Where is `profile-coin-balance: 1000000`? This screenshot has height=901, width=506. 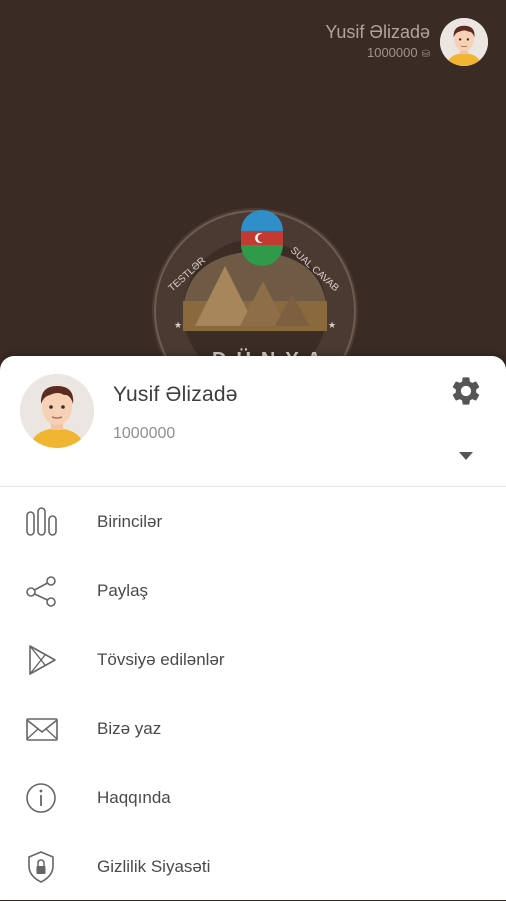 profile-coin-balance: 1000000 is located at coordinates (144, 433).